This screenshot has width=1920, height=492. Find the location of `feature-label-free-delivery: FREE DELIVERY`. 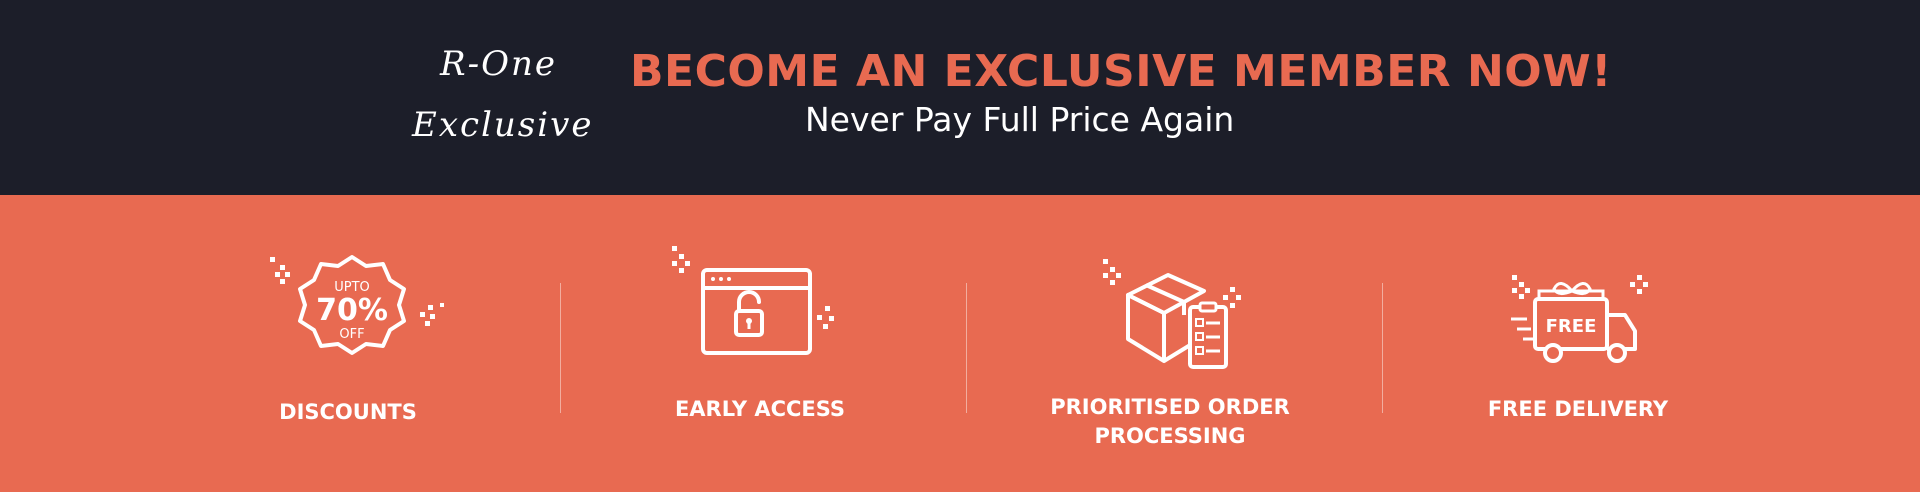

feature-label-free-delivery: FREE DELIVERY is located at coordinates (1578, 409).